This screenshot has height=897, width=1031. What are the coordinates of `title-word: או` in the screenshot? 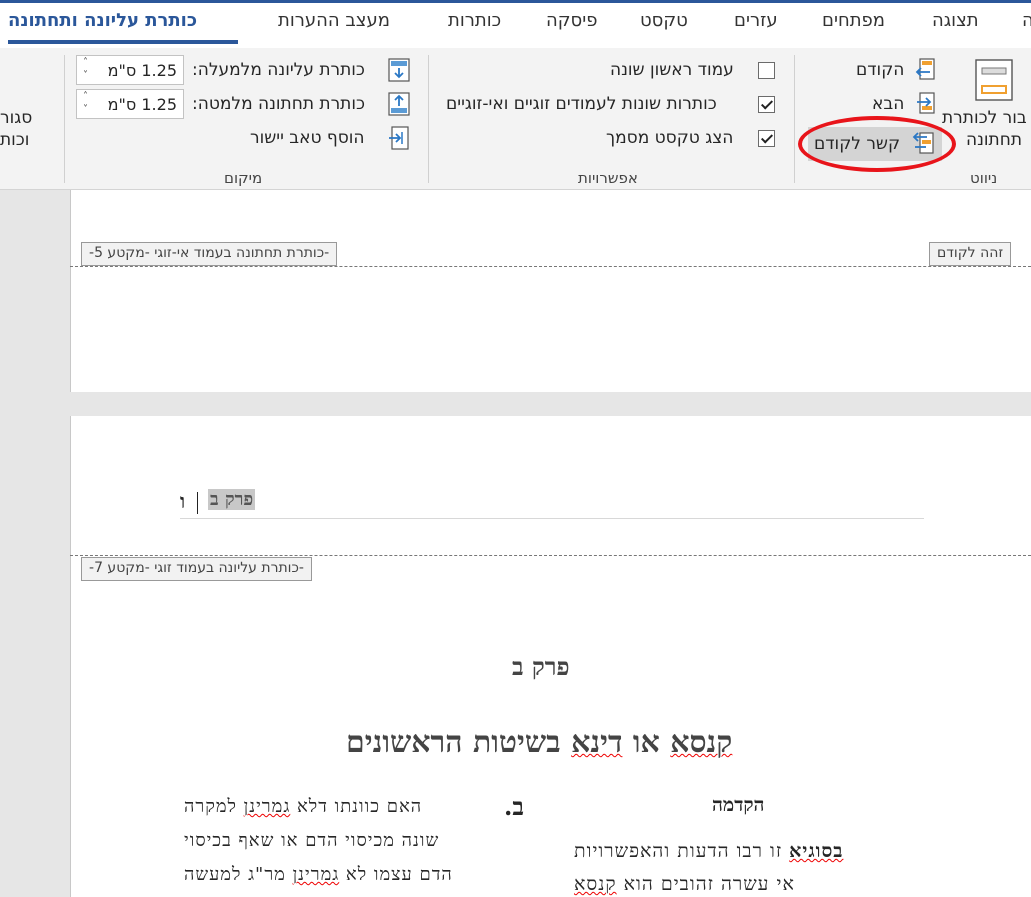 It's located at (646, 742).